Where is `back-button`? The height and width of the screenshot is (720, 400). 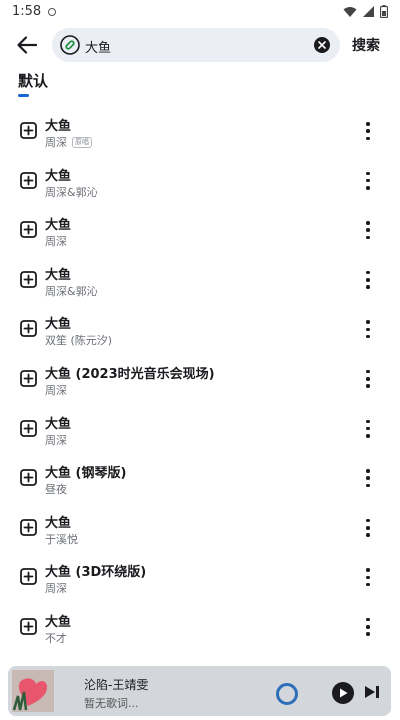 back-button is located at coordinates (27, 45).